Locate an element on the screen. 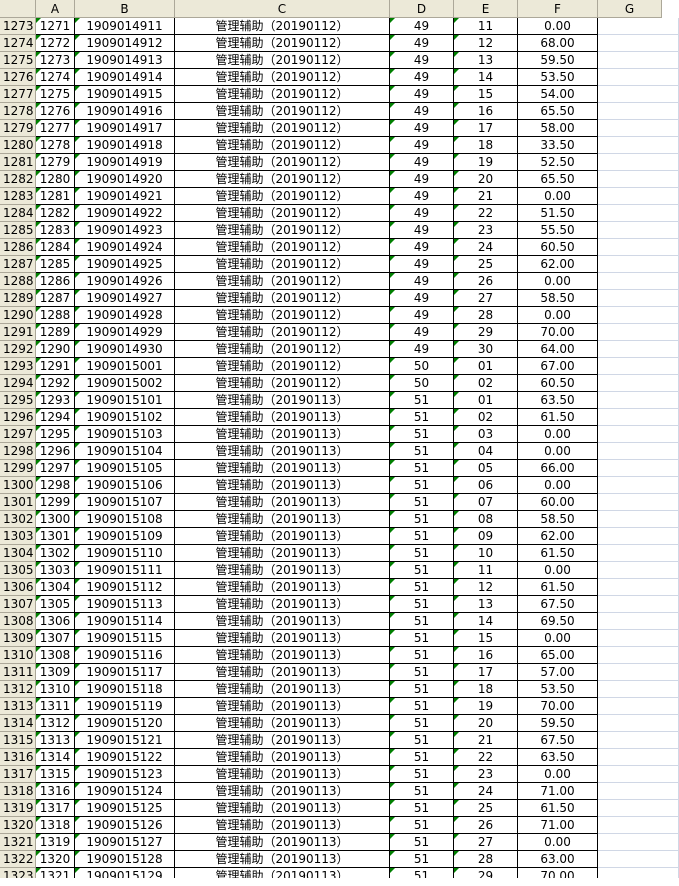 This screenshot has width=679, height=886. cell-b: 1909014911 is located at coordinates (125, 26).